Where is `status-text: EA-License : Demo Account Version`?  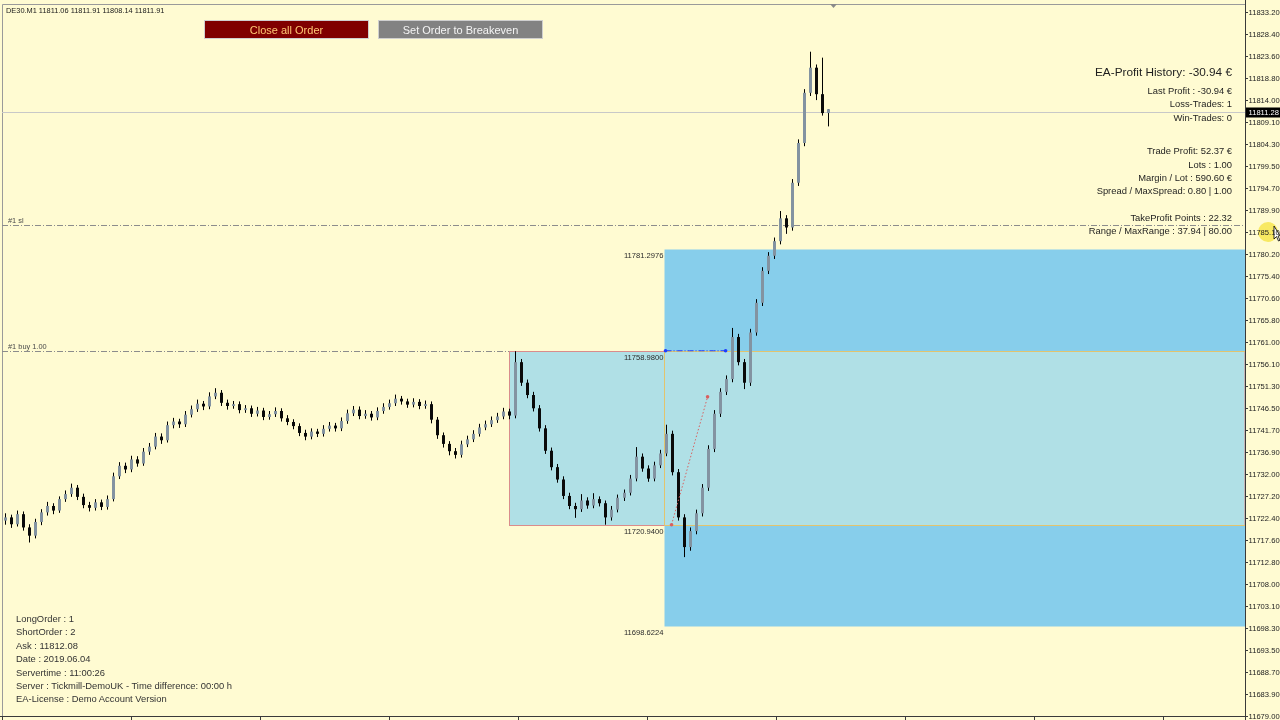 status-text: EA-License : Demo Account Version is located at coordinates (92, 699).